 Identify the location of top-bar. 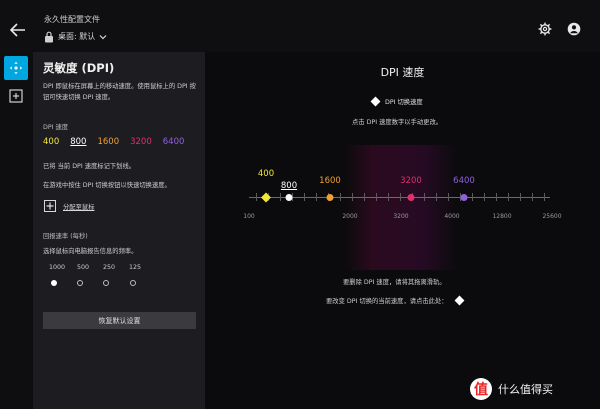
(300, 26).